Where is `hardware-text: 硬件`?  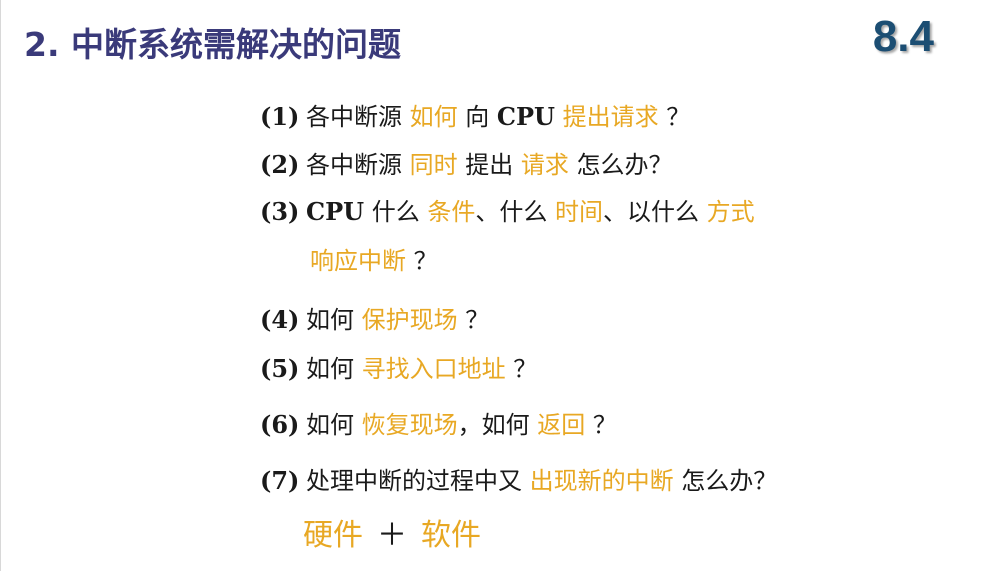
hardware-text: 硬件 is located at coordinates (333, 535).